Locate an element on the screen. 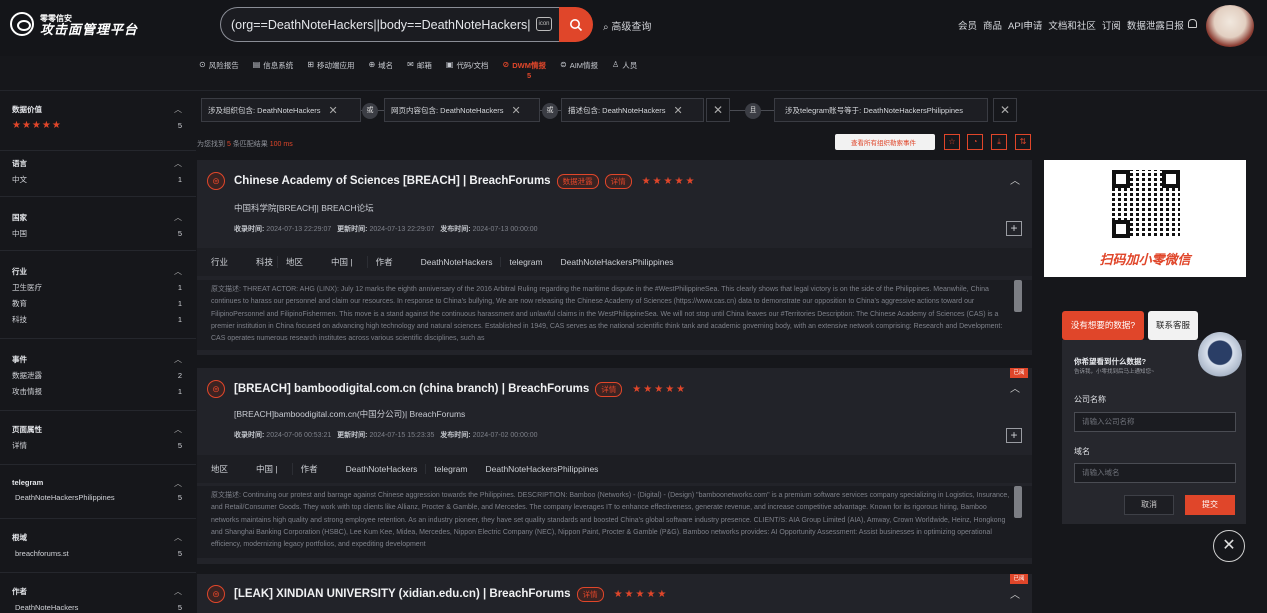  org-icon: ⊜ is located at coordinates (216, 389).